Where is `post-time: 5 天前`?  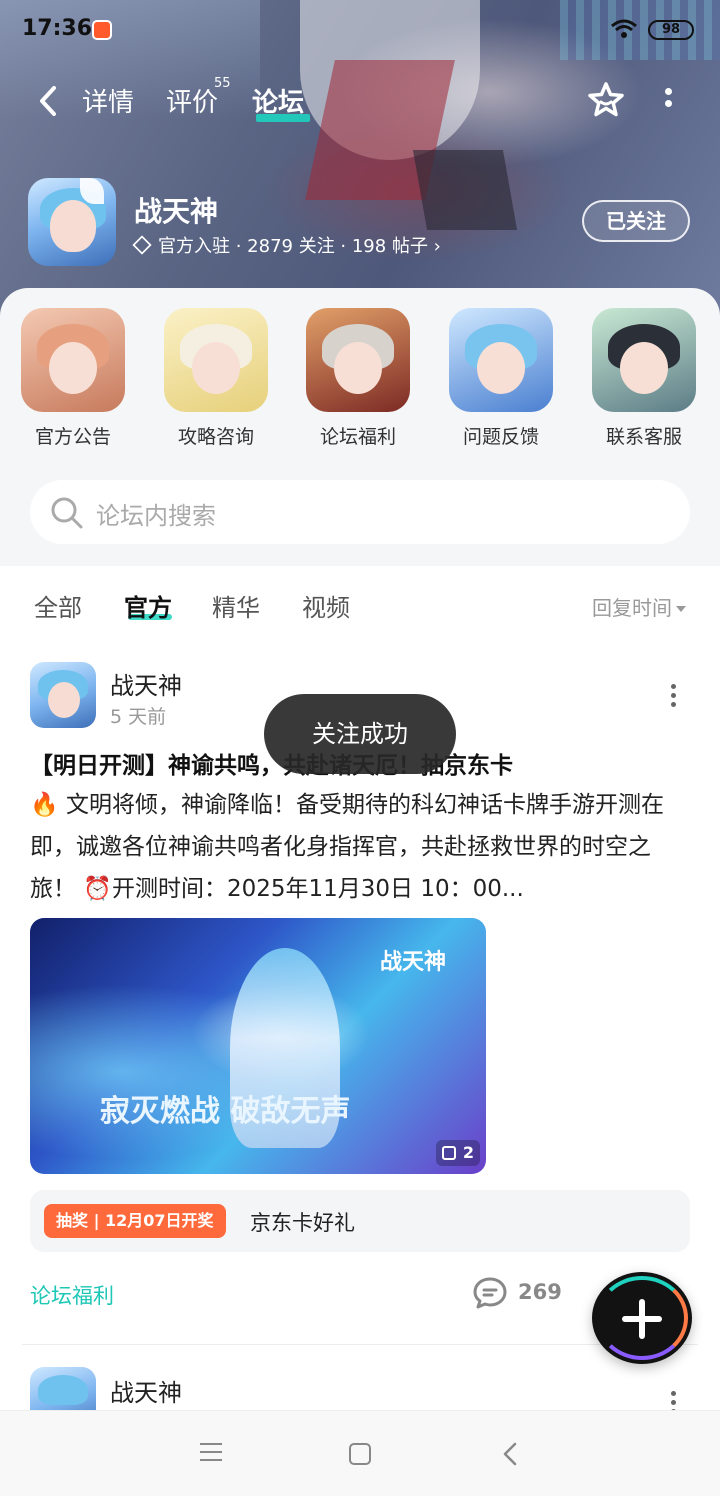
post-time: 5 天前 is located at coordinates (138, 717).